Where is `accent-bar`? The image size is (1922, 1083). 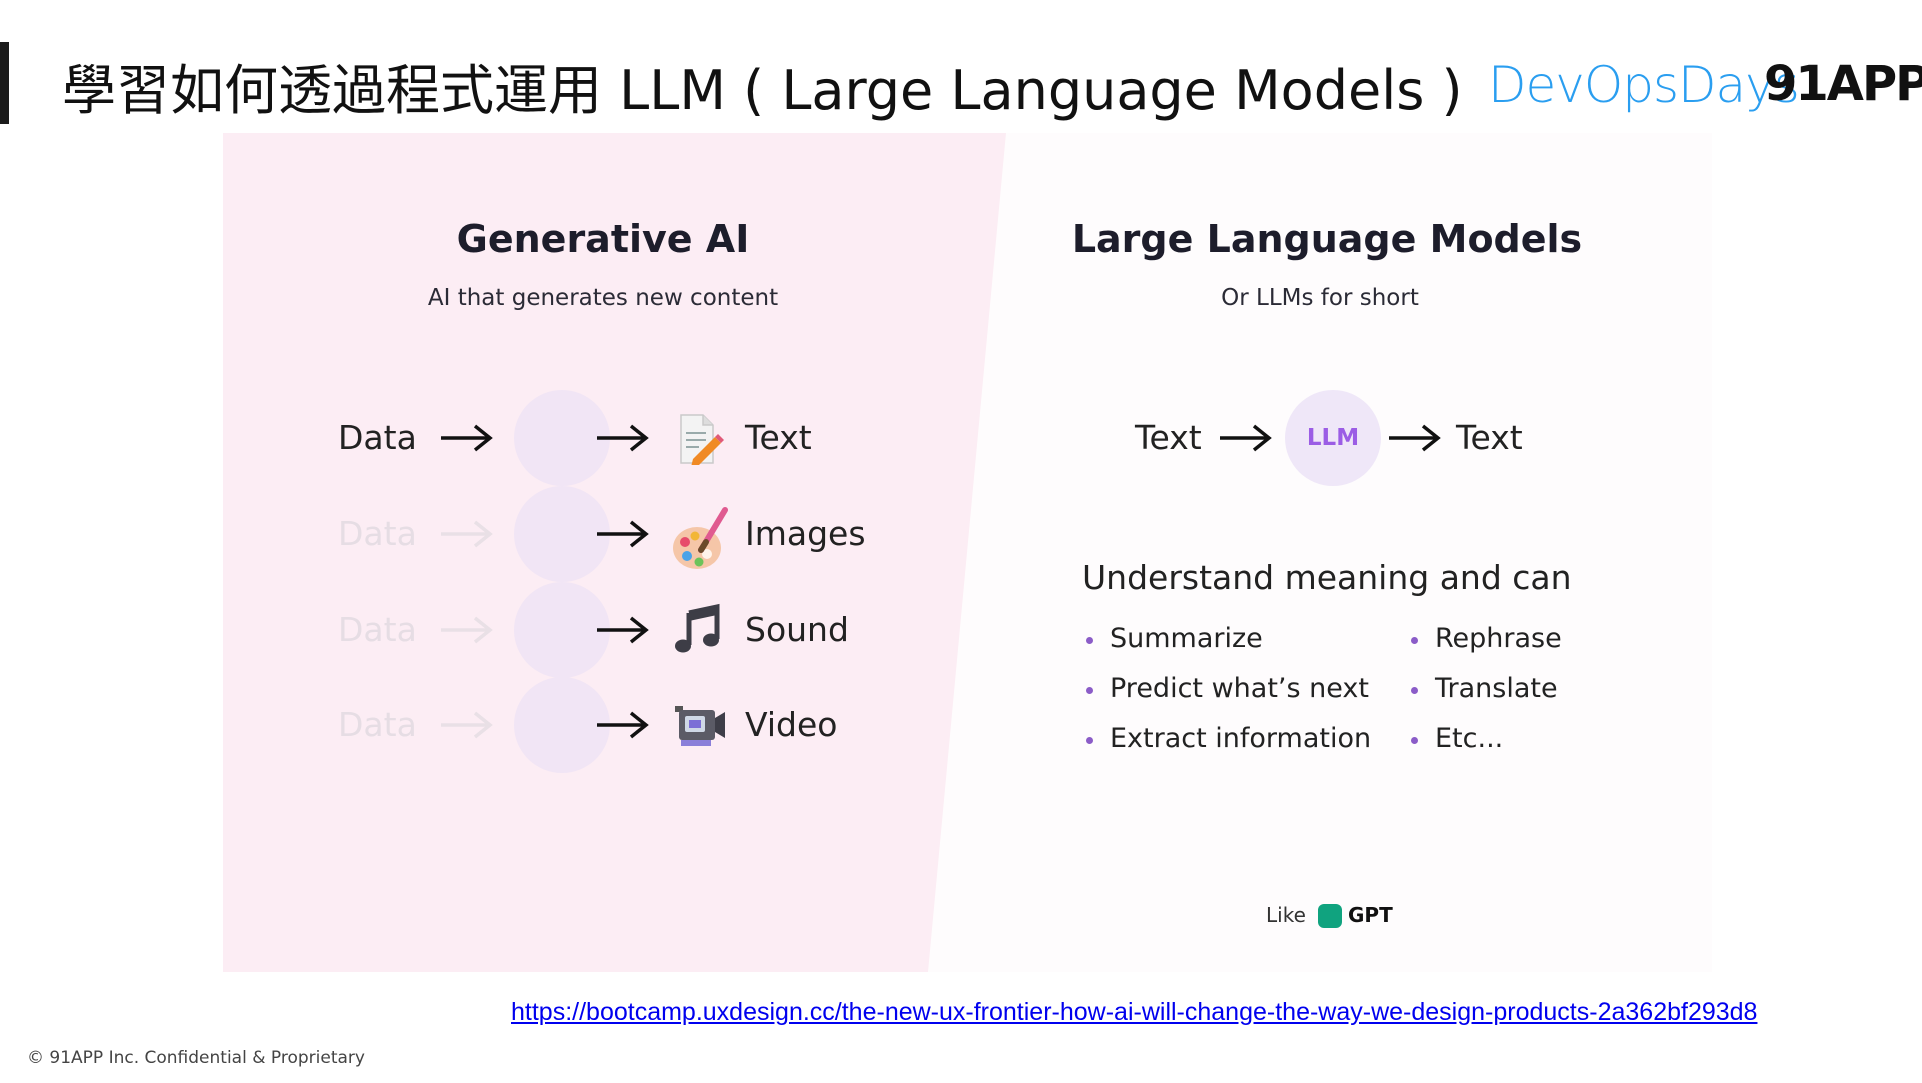
accent-bar is located at coordinates (4, 83).